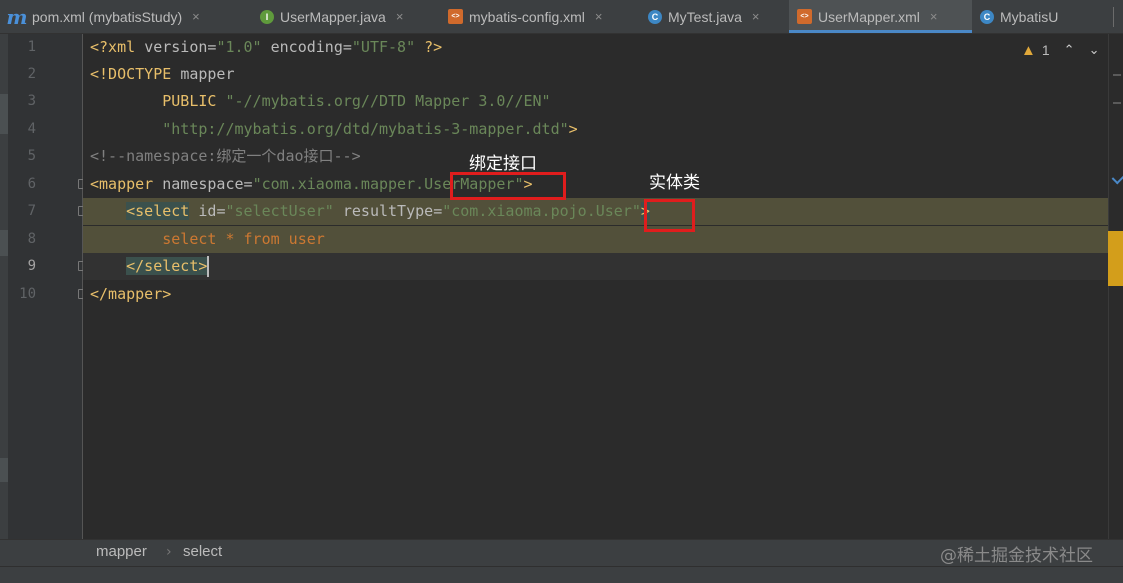 The image size is (1123, 583). I want to click on code-line-current: </select>, so click(595, 266).